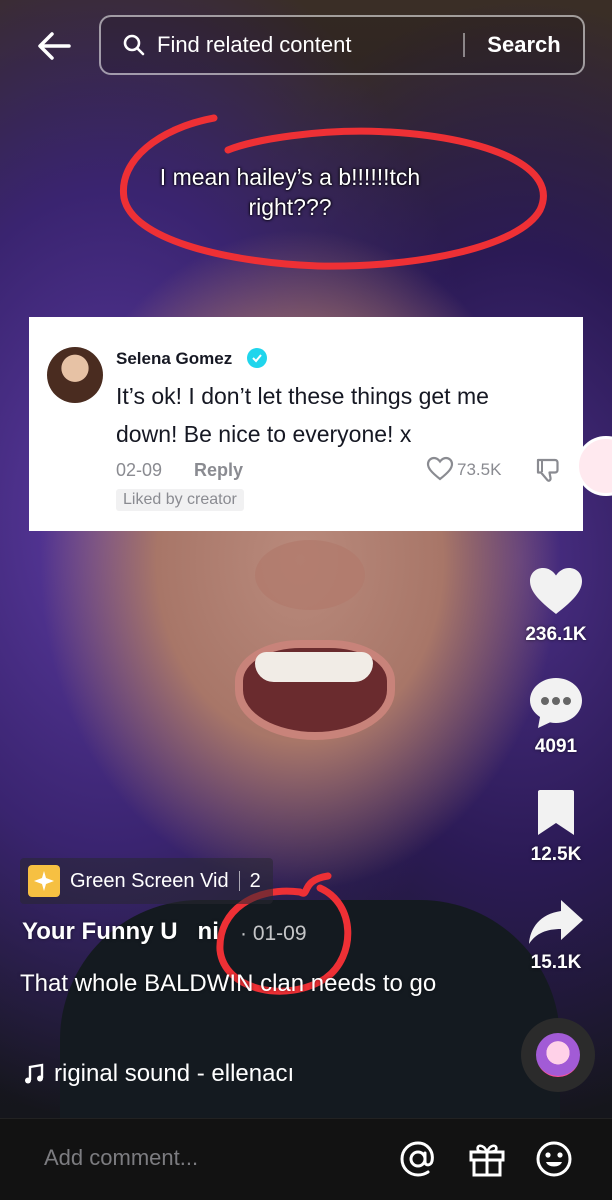  What do you see at coordinates (290, 192) in the screenshot?
I see `video-caption: I mean hailey’s a b!!!!!!tch right???` at bounding box center [290, 192].